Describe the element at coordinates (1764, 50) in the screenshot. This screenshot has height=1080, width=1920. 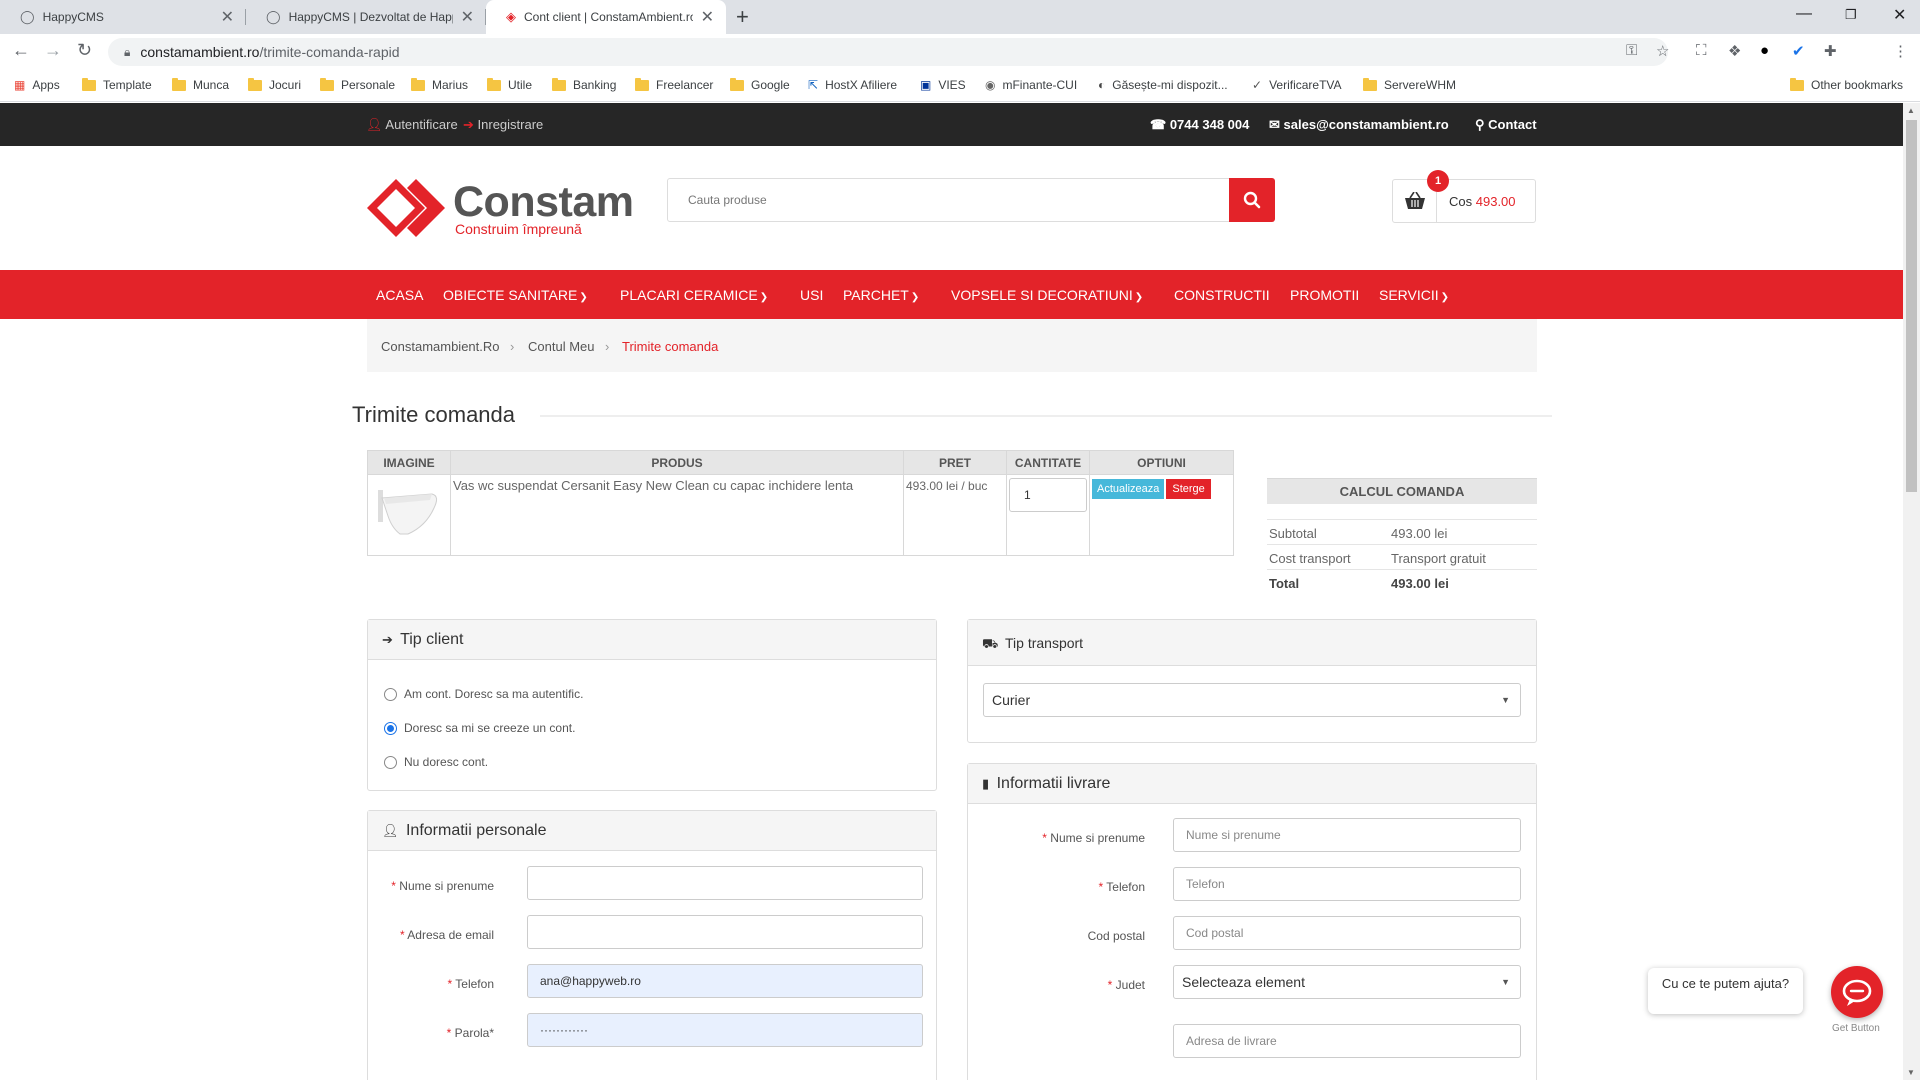
I see `extension-dark-icon: ●` at that location.